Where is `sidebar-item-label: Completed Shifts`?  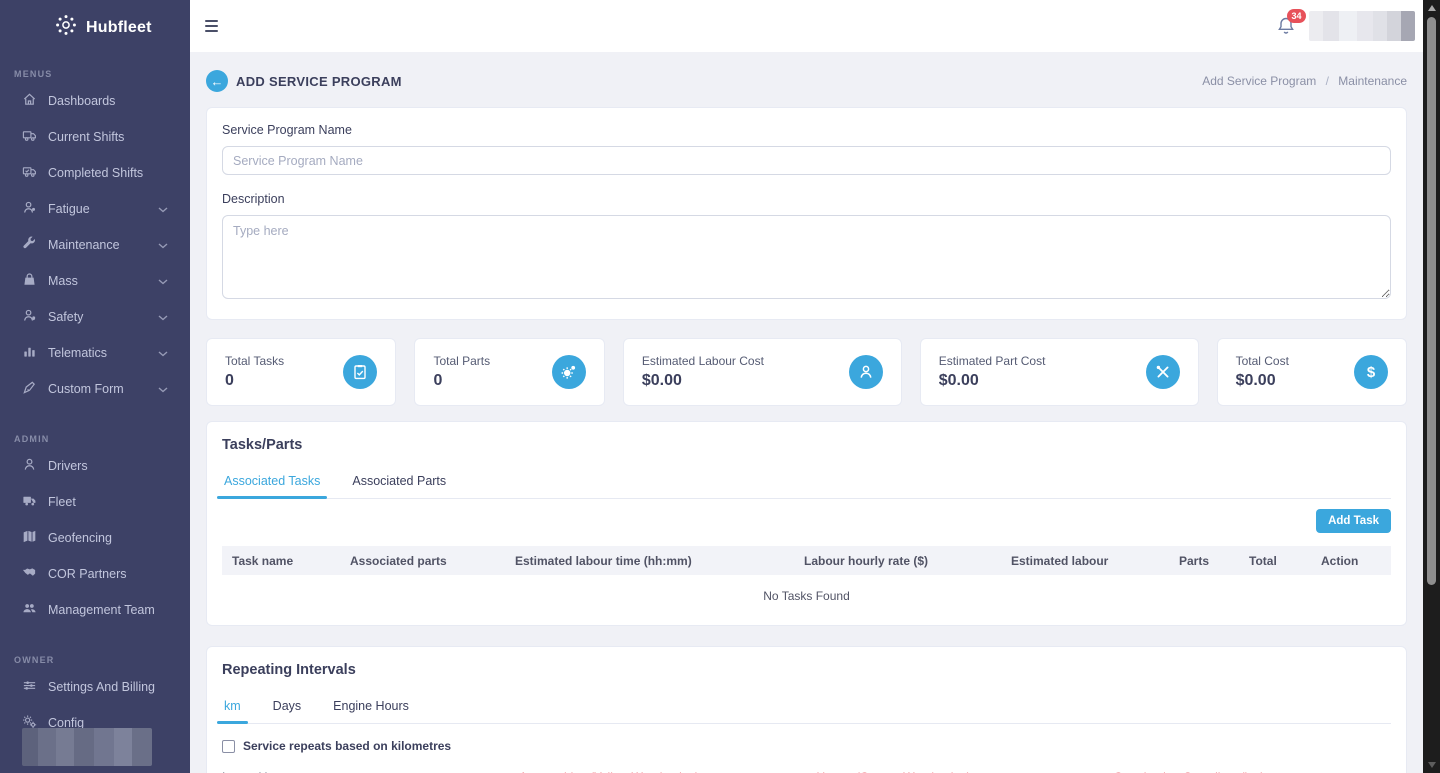 sidebar-item-label: Completed Shifts is located at coordinates (96, 173).